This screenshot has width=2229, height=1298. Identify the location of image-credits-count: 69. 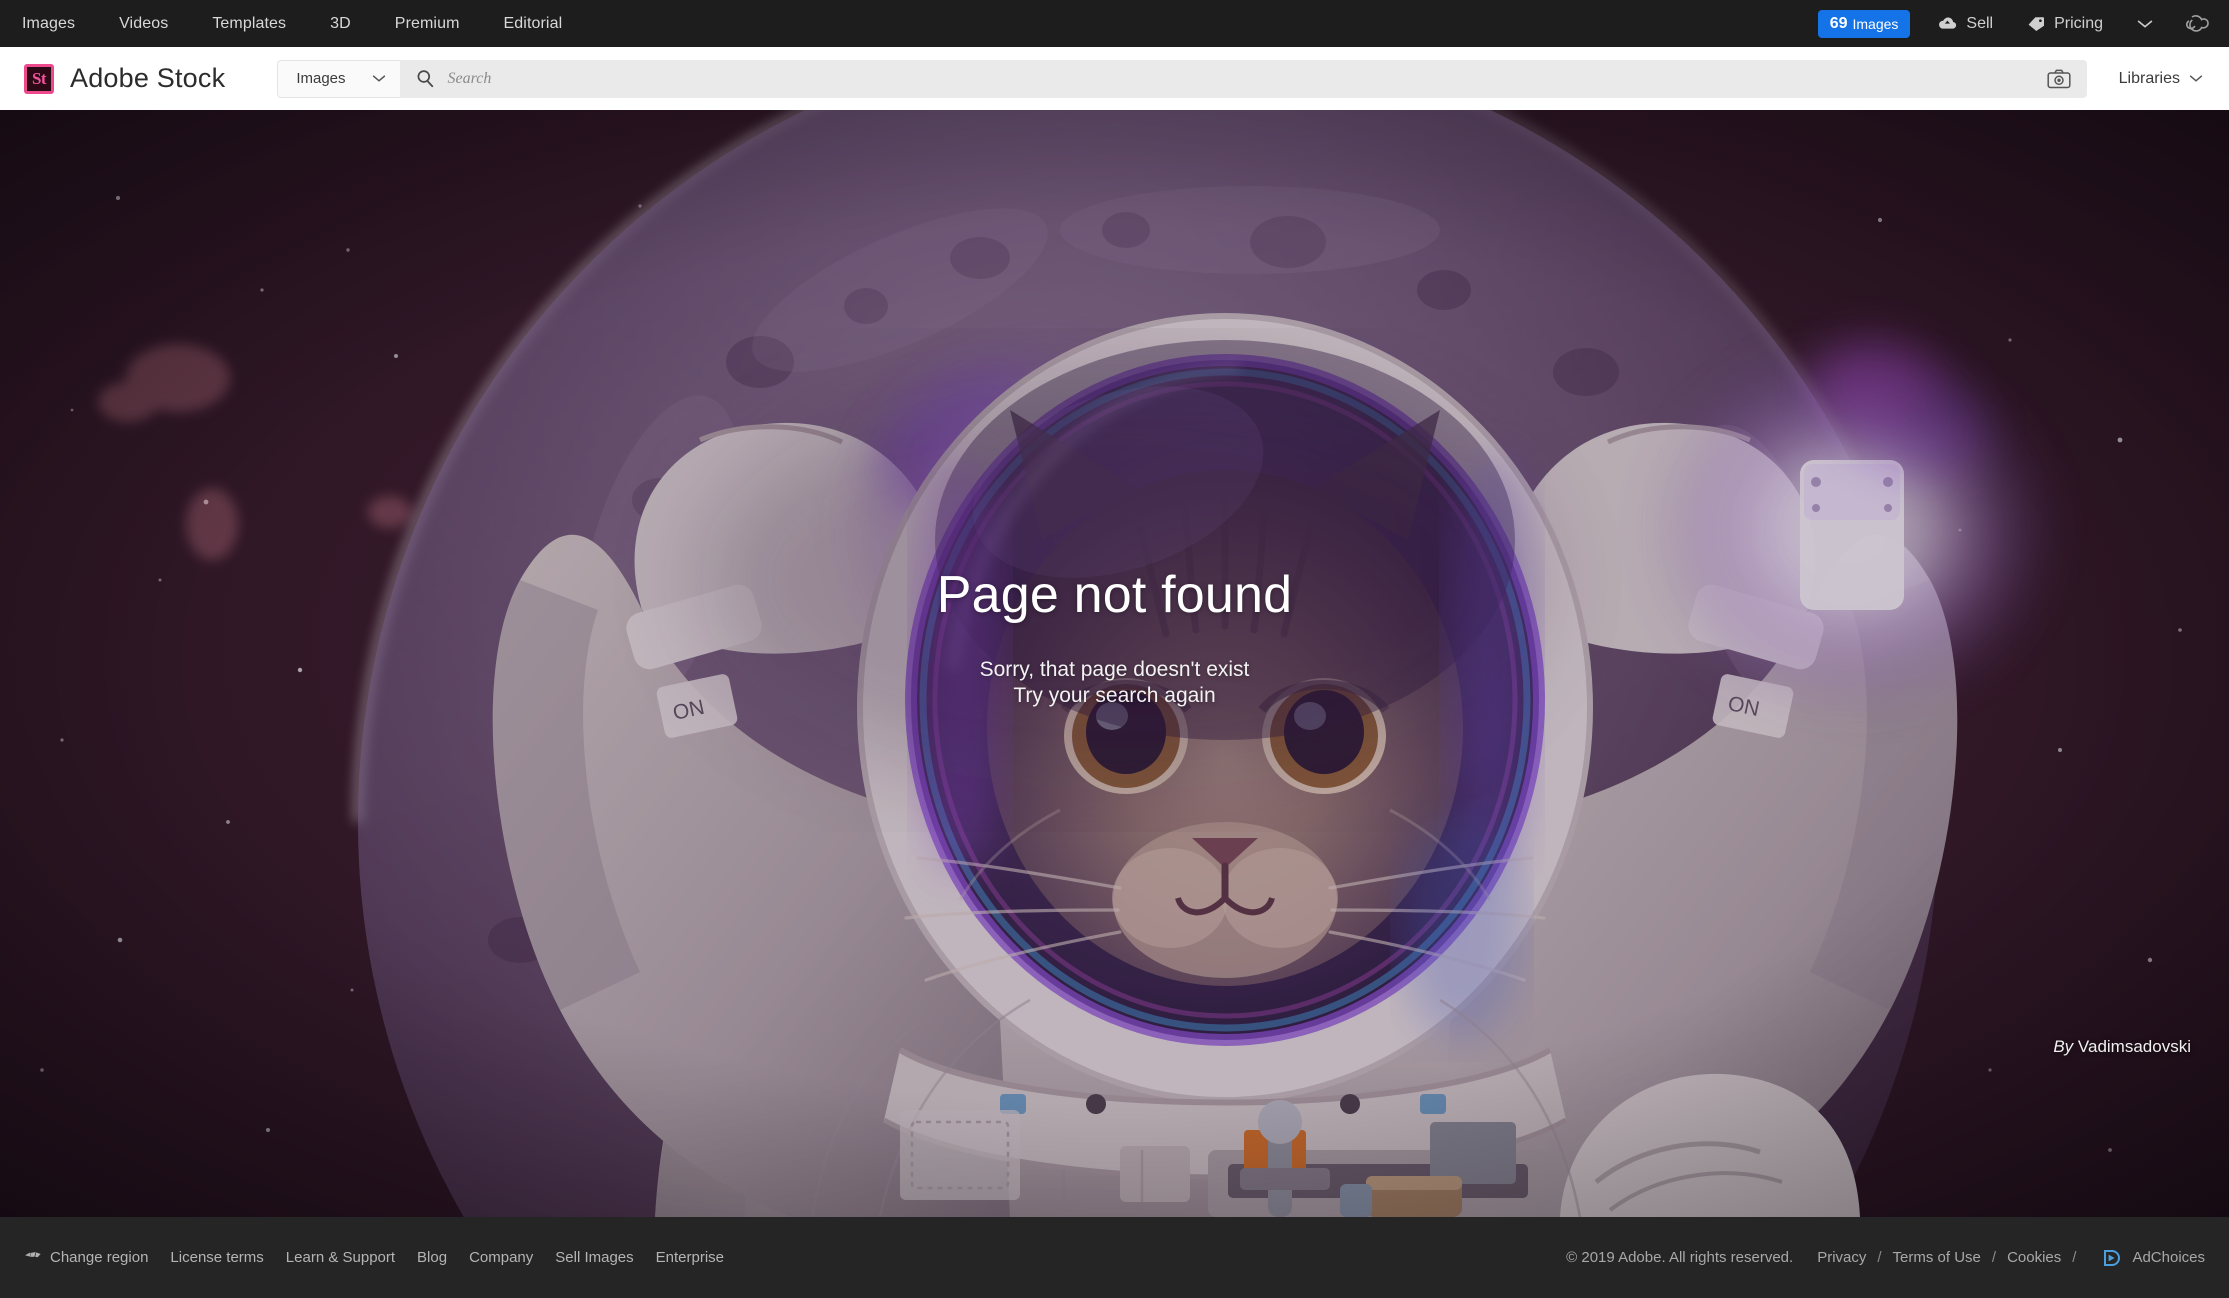
(1838, 23).